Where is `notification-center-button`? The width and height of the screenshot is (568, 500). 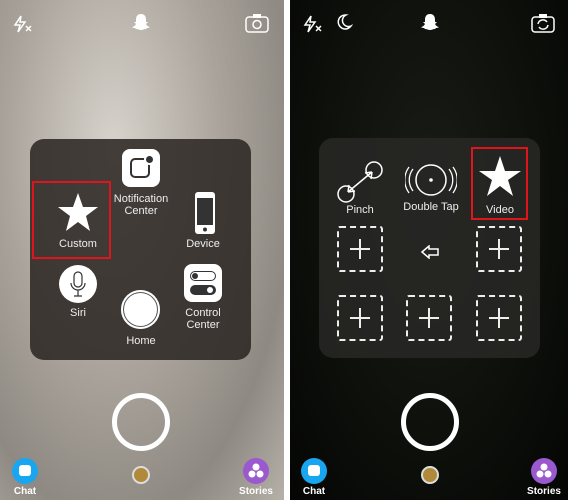
notification-center-button is located at coordinates (141, 168).